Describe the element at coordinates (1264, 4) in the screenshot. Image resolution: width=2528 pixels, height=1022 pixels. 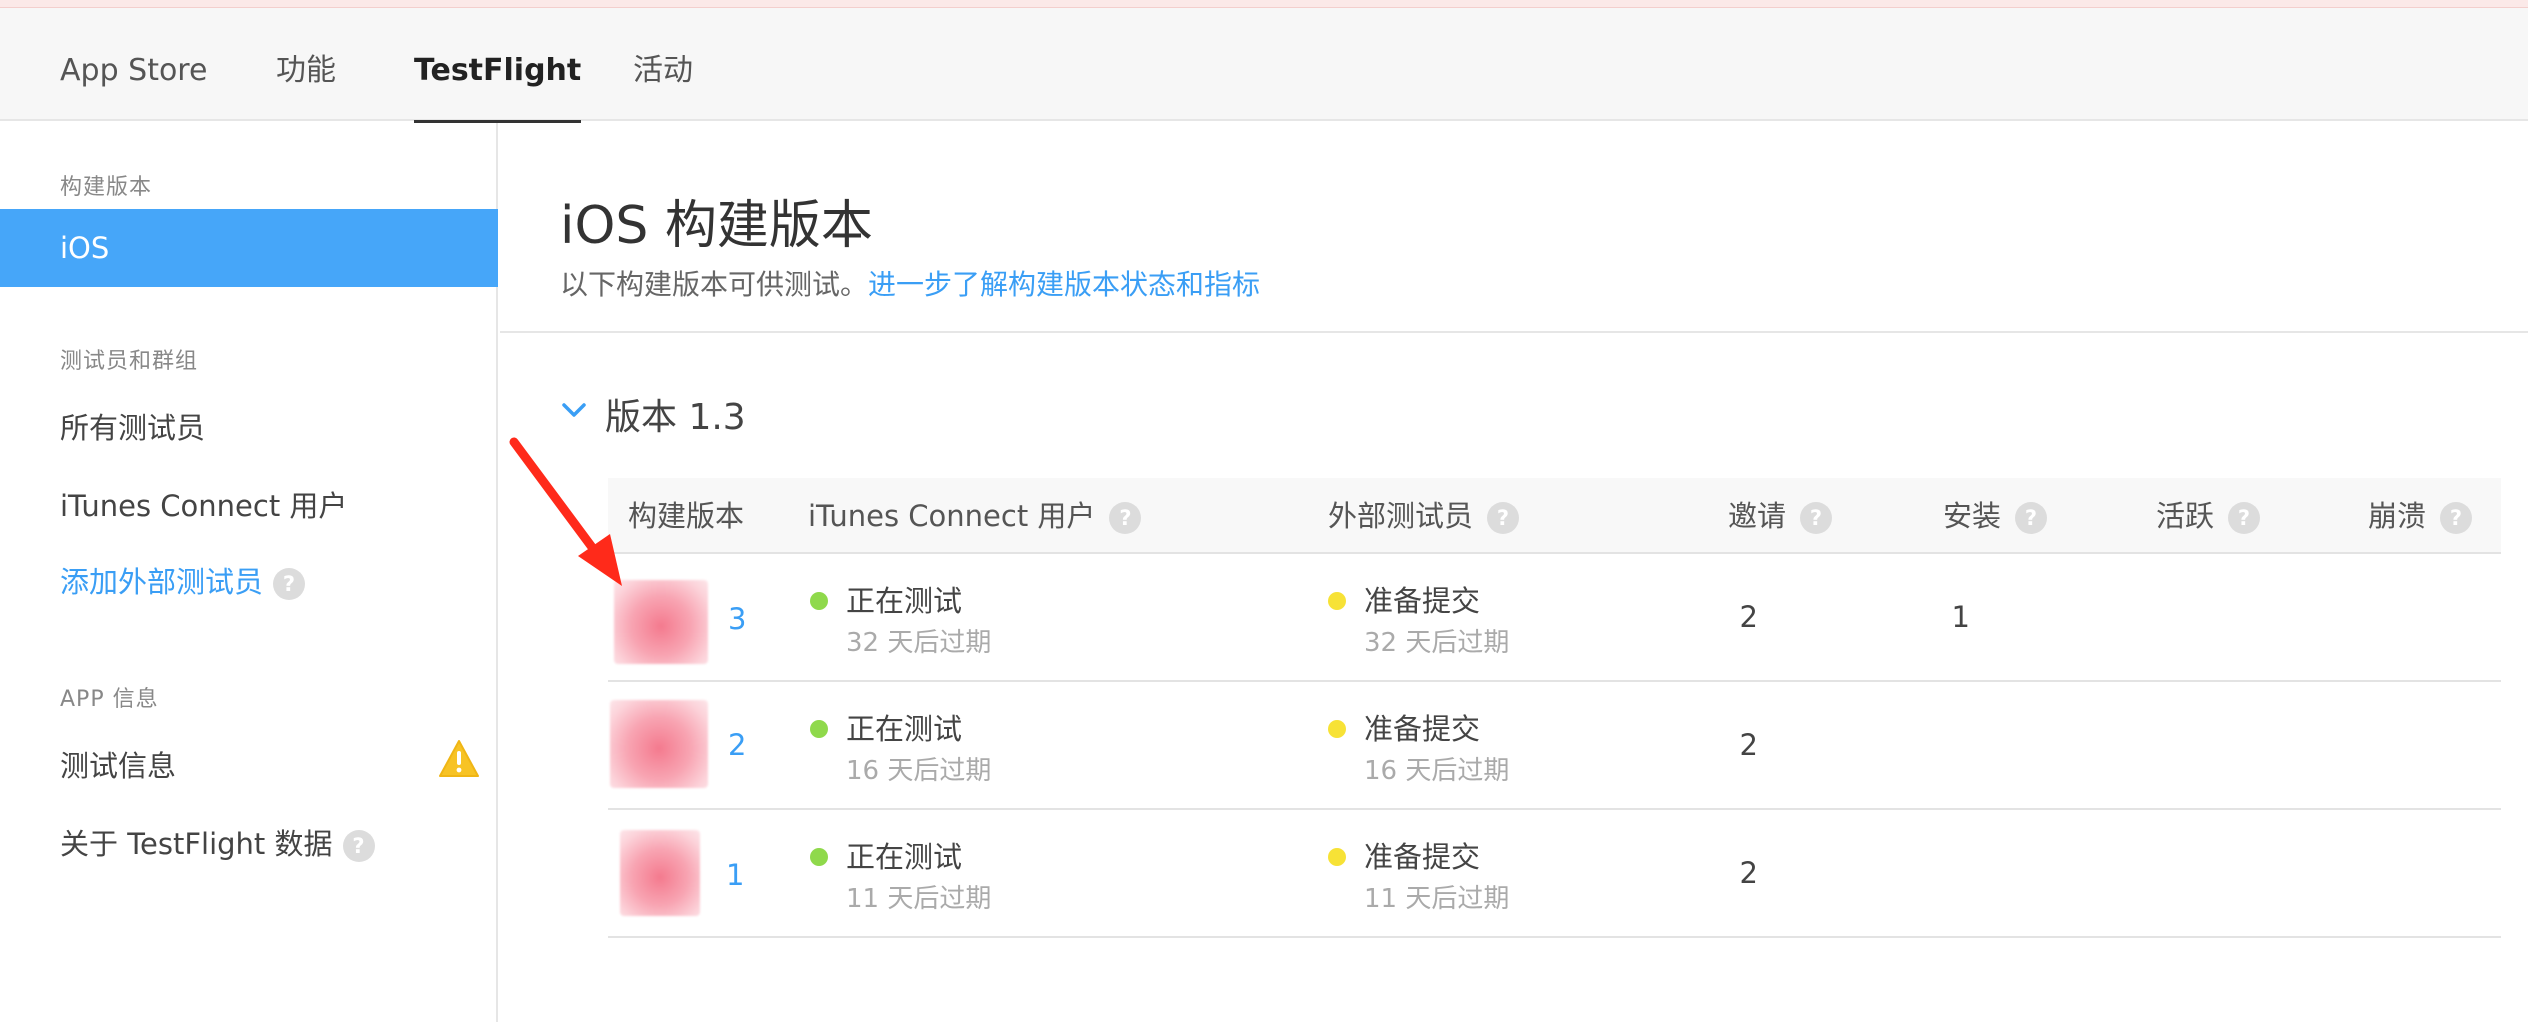
I see `top-alert-strip` at that location.